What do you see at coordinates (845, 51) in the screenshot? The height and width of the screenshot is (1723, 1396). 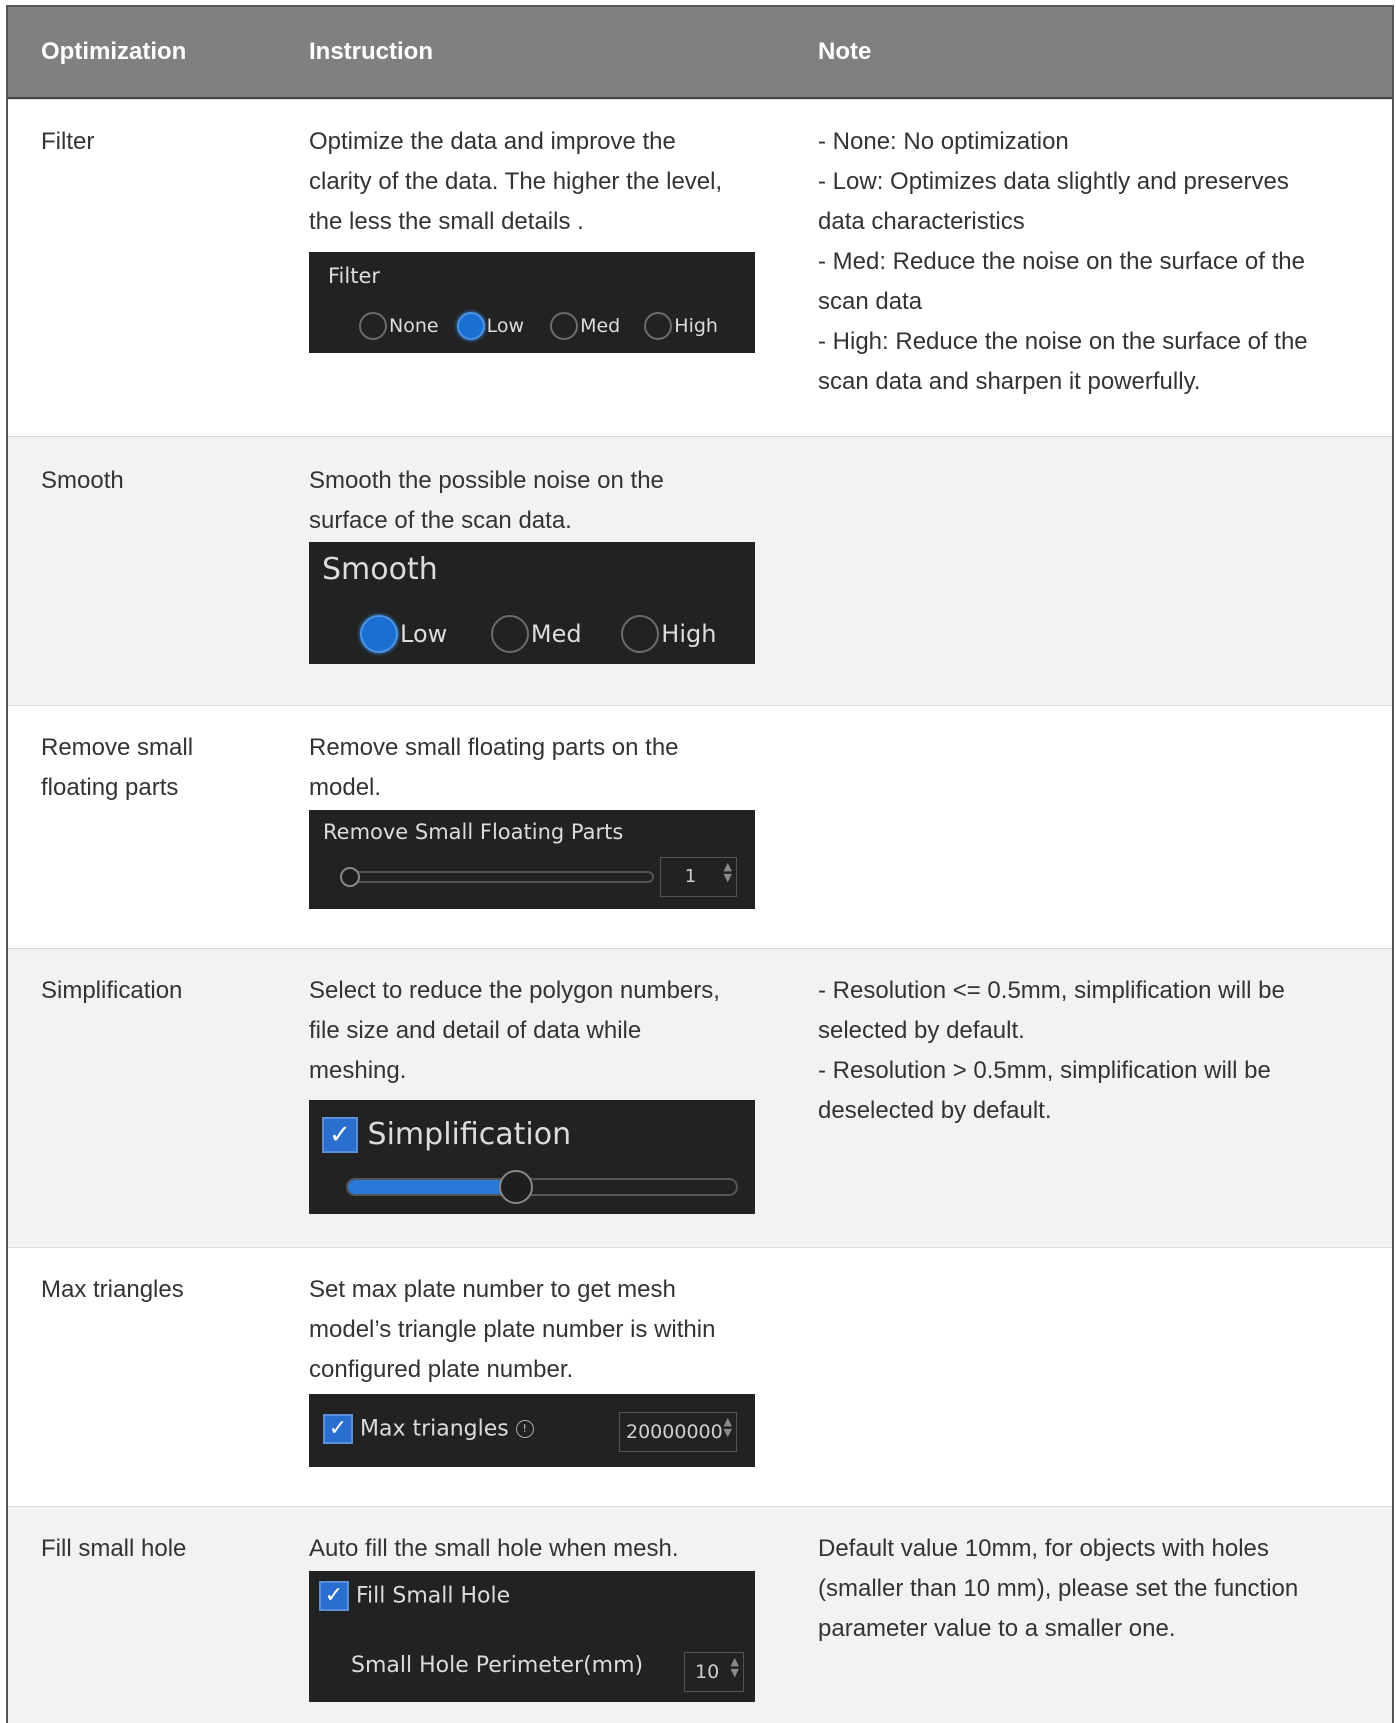 I see `header-note: Note` at bounding box center [845, 51].